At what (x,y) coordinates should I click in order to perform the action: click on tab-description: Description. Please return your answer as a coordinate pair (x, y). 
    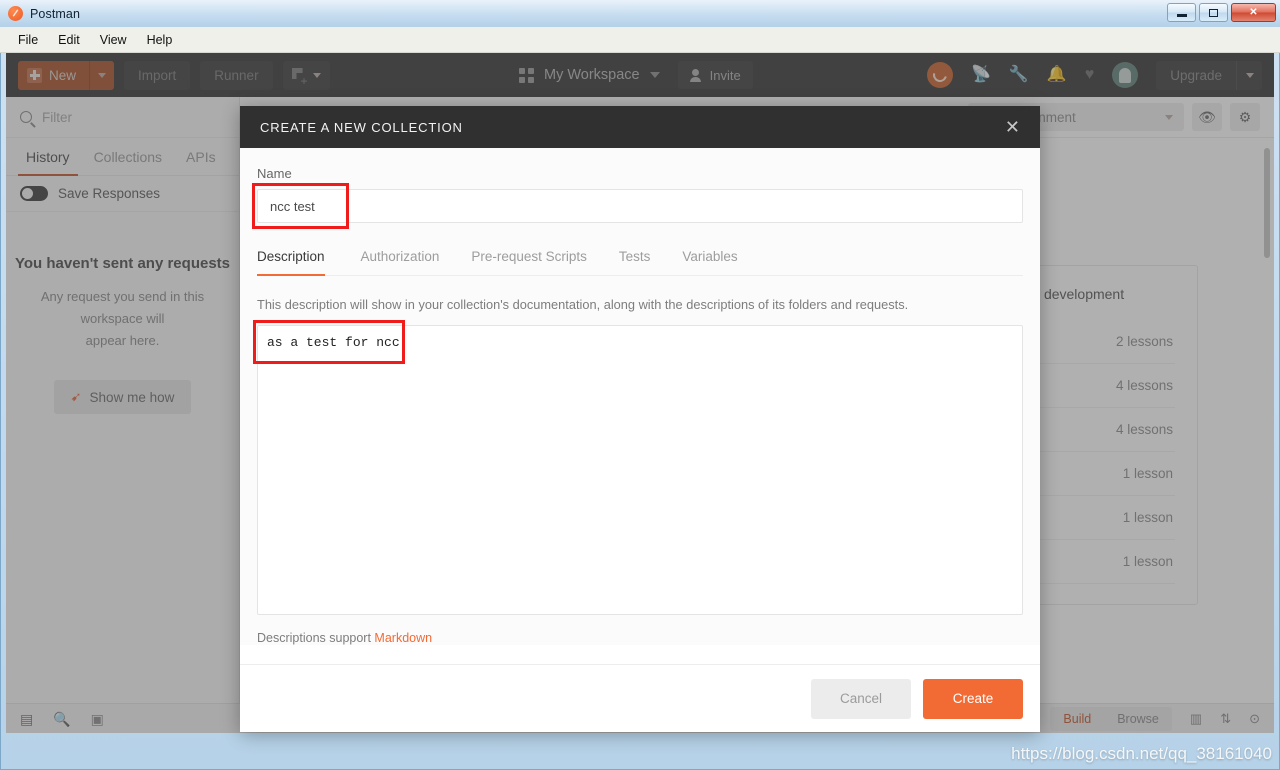
    Looking at the image, I should click on (301, 258).